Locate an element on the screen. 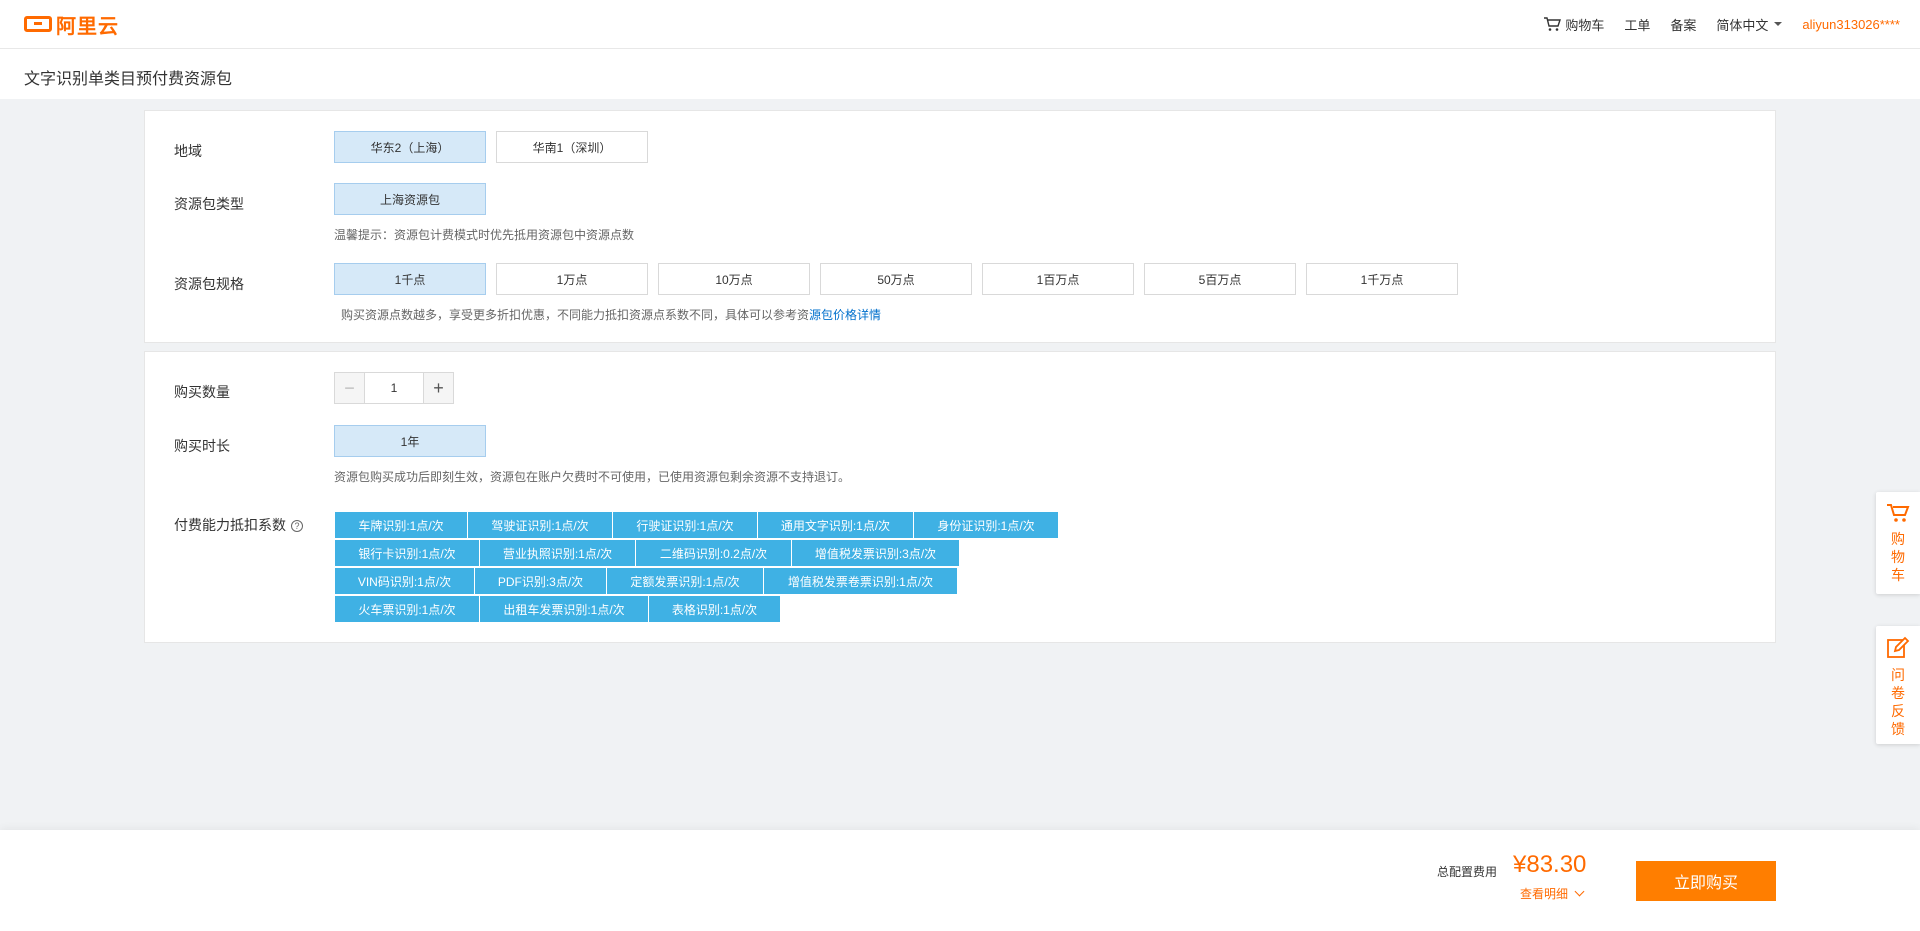  logo-text: 阿里云 is located at coordinates (87, 26).